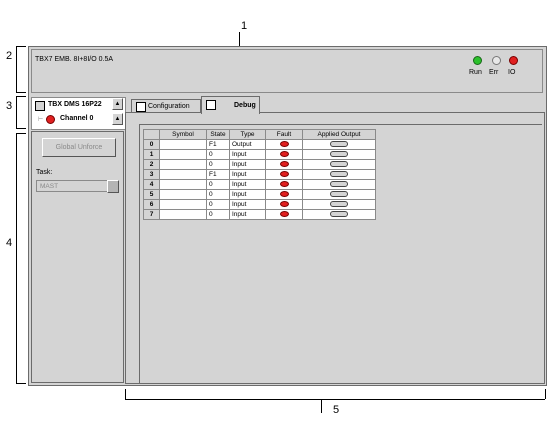 This screenshot has height=434, width=552. I want to click on global-unforce-button: Global Unforce, so click(79, 147).